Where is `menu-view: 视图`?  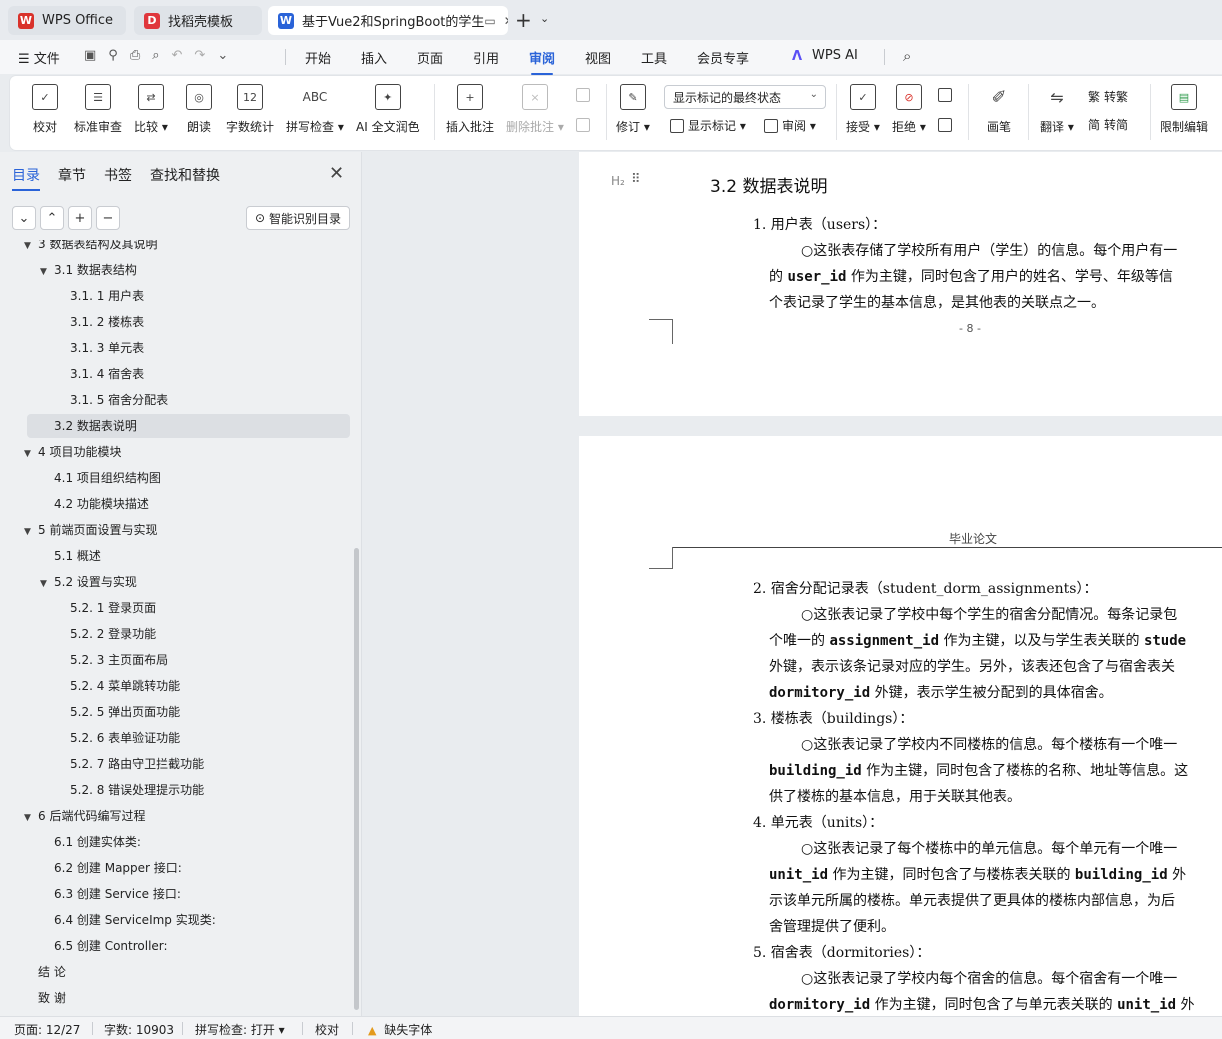
menu-view: 视图 is located at coordinates (598, 57).